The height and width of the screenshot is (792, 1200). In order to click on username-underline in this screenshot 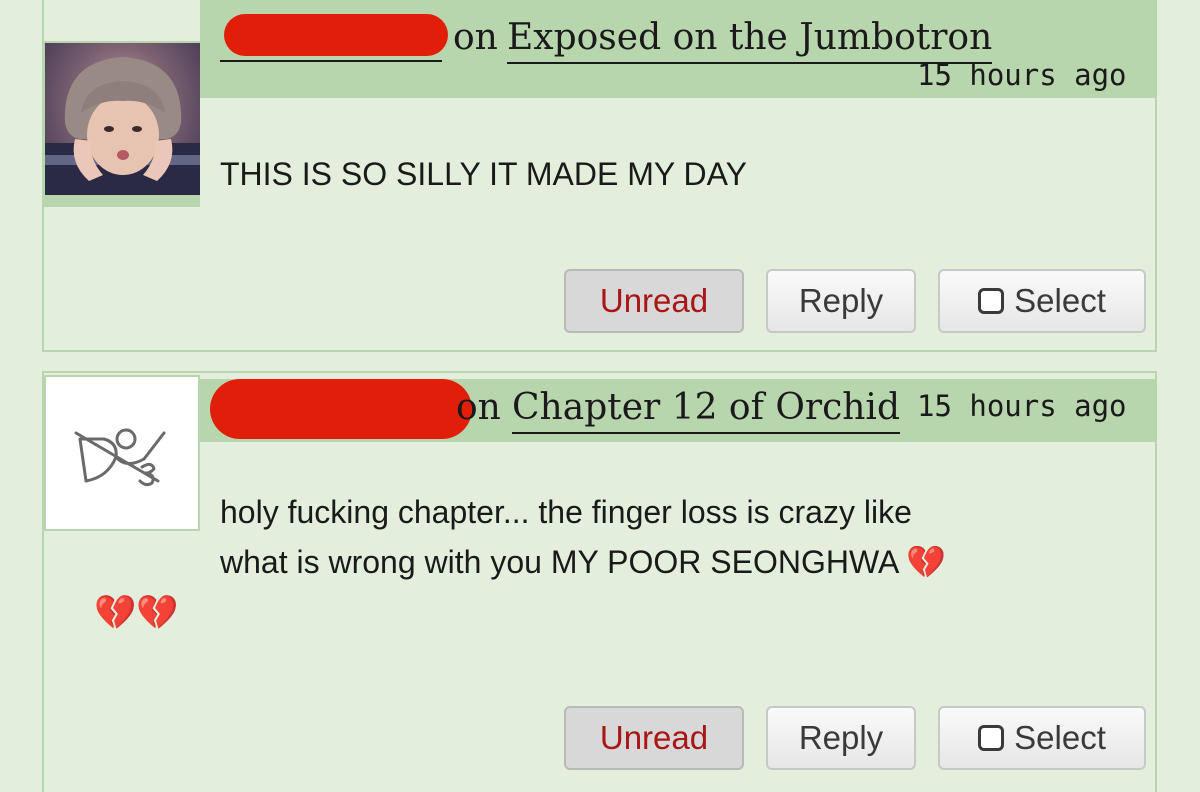, I will do `click(331, 61)`.